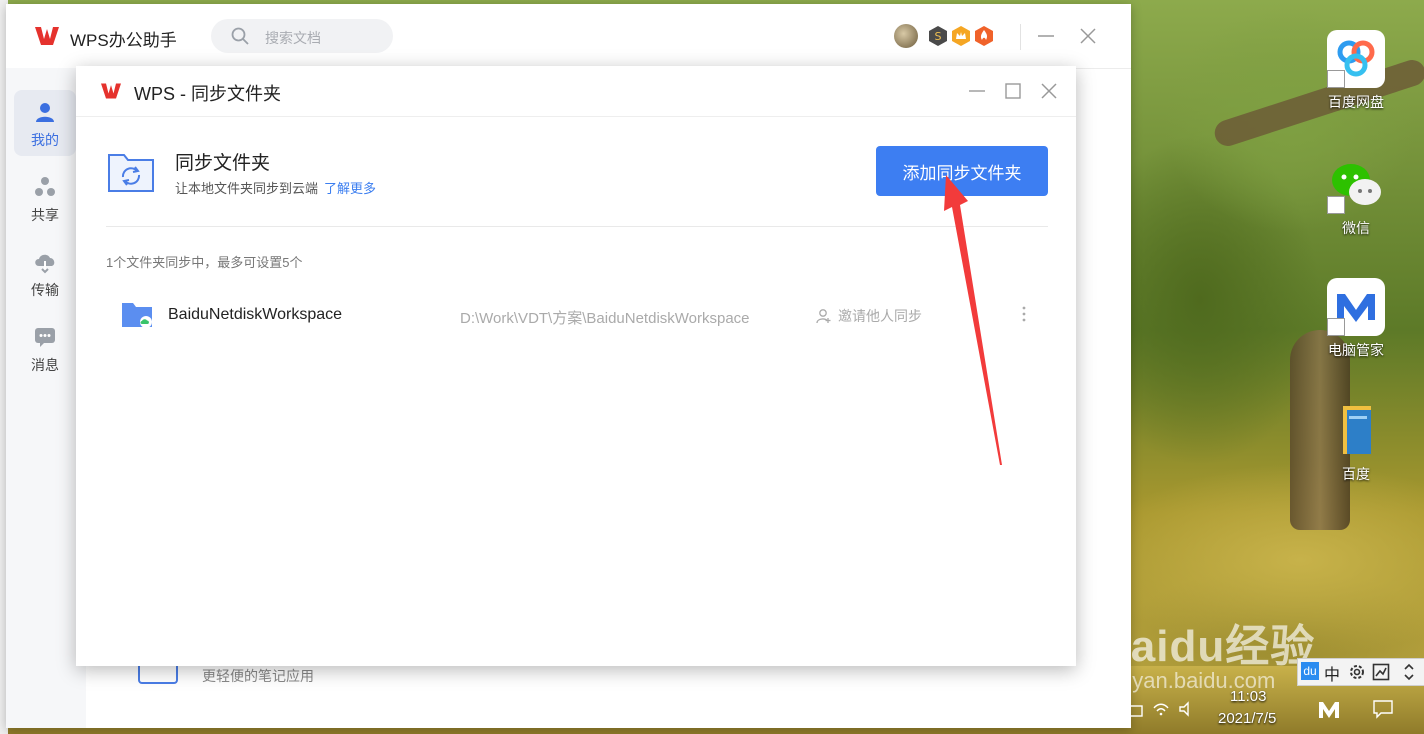 The image size is (1424, 734). What do you see at coordinates (1020, 37) in the screenshot?
I see `topbar-separator` at bounding box center [1020, 37].